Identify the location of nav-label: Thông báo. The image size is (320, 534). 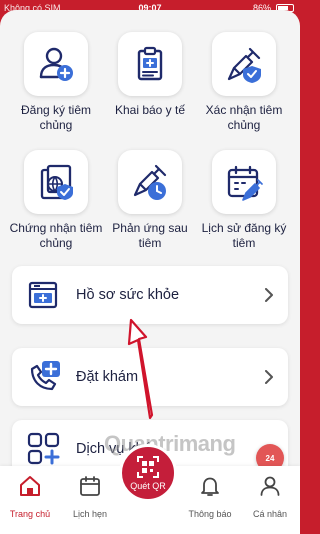
(210, 514).